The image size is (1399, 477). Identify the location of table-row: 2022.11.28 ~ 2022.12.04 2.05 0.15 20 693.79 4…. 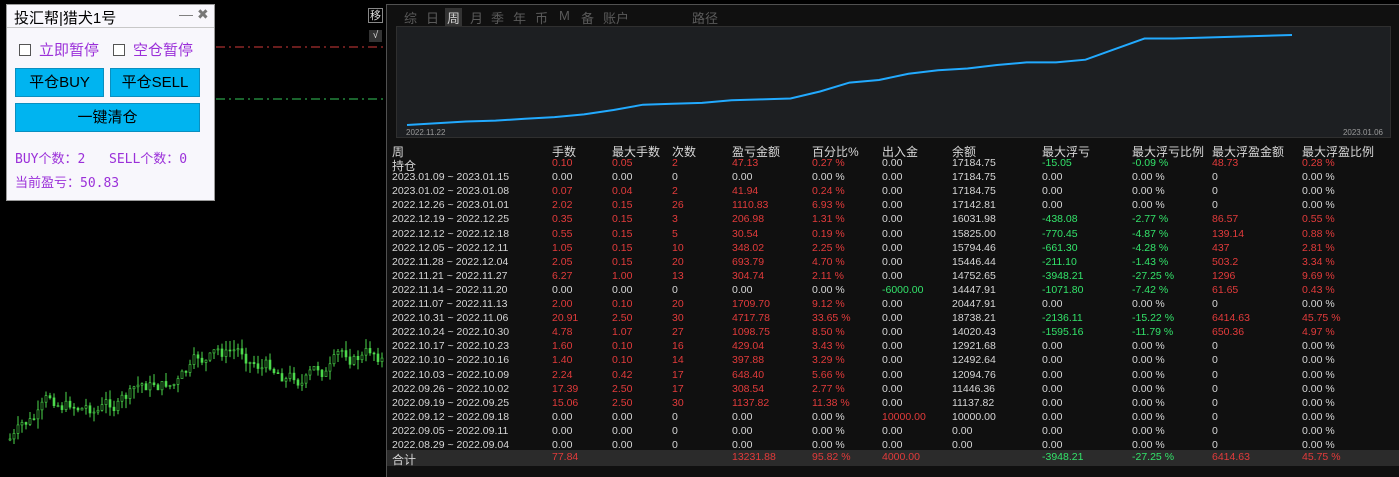
(893, 263).